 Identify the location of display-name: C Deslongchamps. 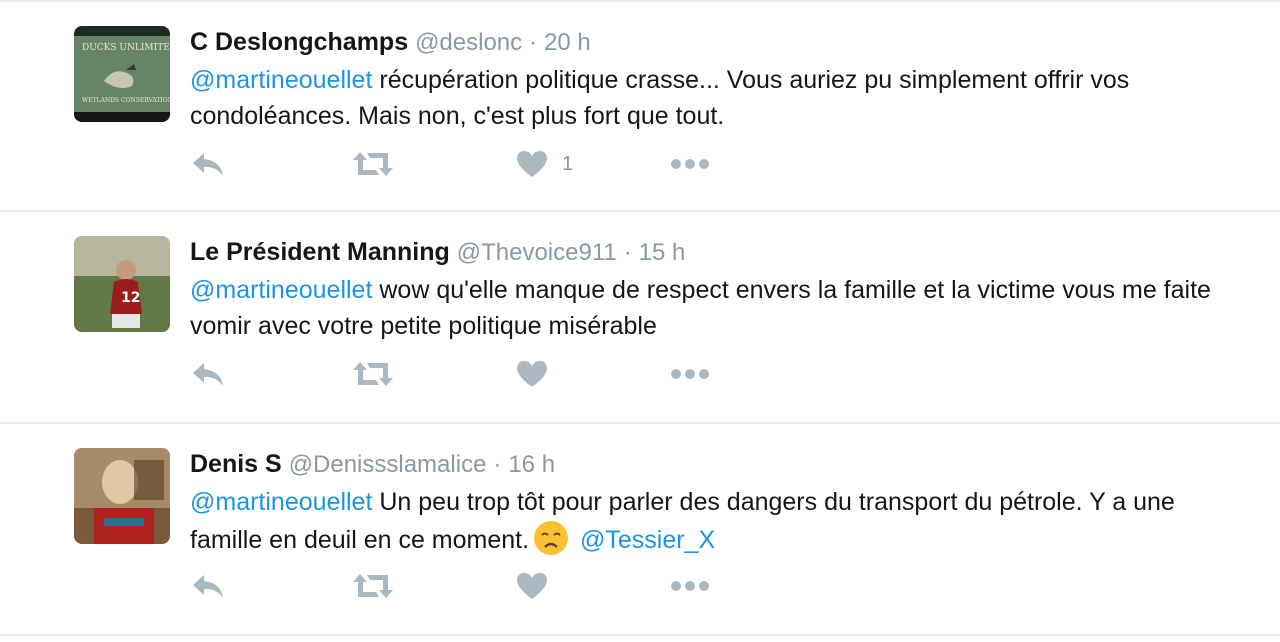
(299, 42).